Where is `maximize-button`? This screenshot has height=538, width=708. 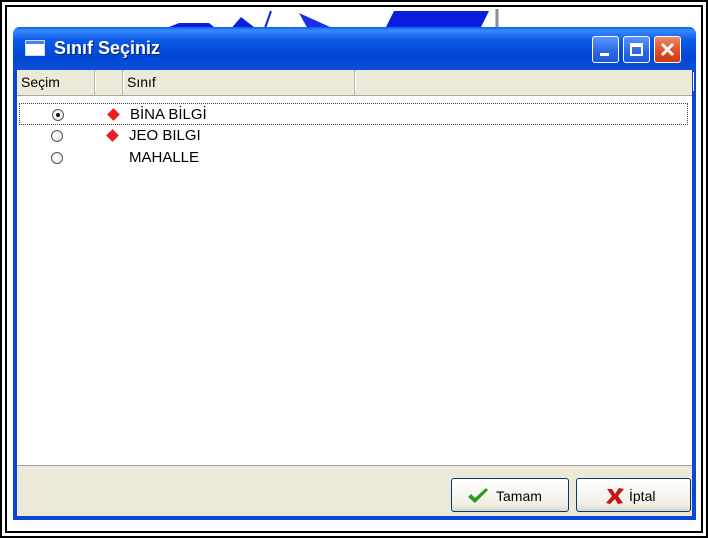
maximize-button is located at coordinates (636, 49).